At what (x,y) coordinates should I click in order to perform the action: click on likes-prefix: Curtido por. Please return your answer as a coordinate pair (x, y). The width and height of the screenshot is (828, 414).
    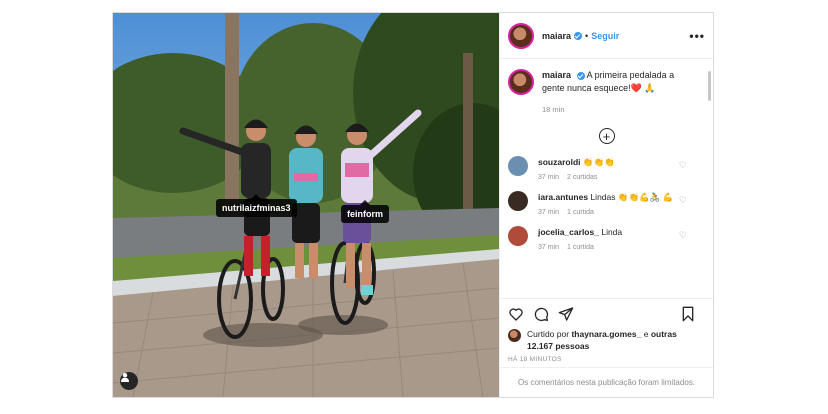
    Looking at the image, I should click on (548, 334).